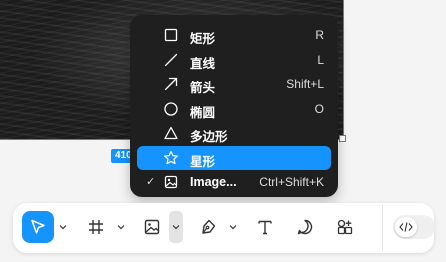 The height and width of the screenshot is (262, 446). Describe the element at coordinates (234, 84) in the screenshot. I see `menu-item-arrow: 箭头 Shift+L` at that location.